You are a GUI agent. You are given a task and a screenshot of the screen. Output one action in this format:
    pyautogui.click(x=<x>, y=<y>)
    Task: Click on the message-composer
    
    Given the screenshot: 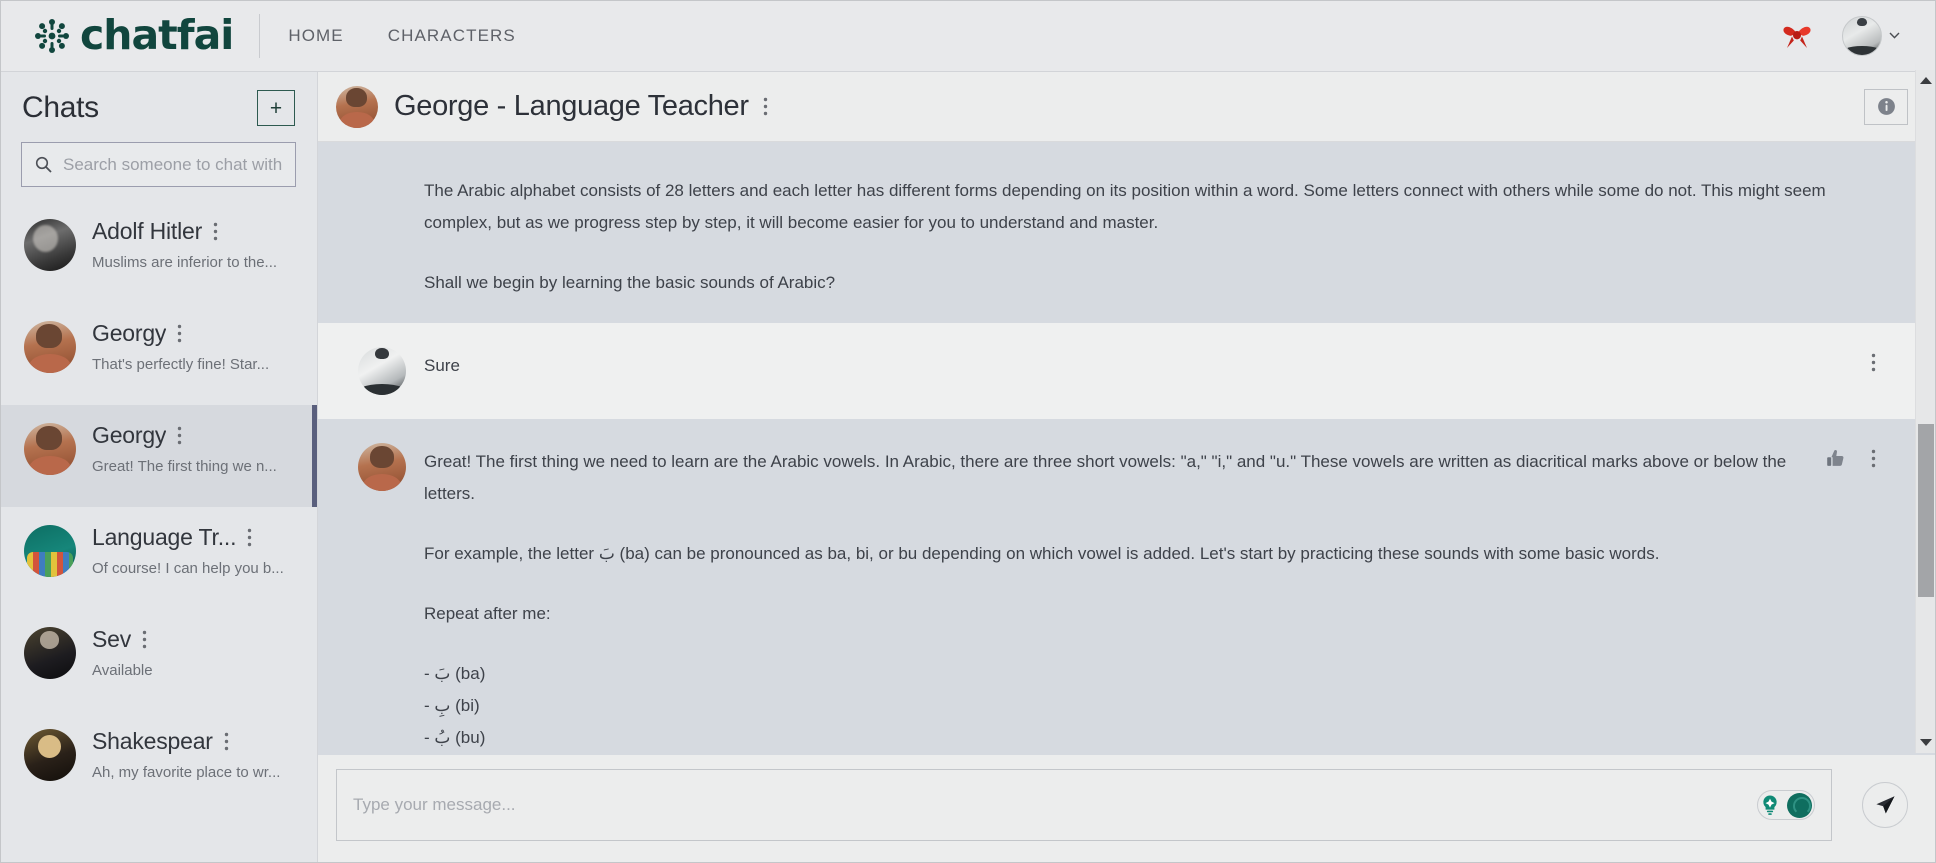 What is the action you would take?
    pyautogui.click(x=1084, y=805)
    